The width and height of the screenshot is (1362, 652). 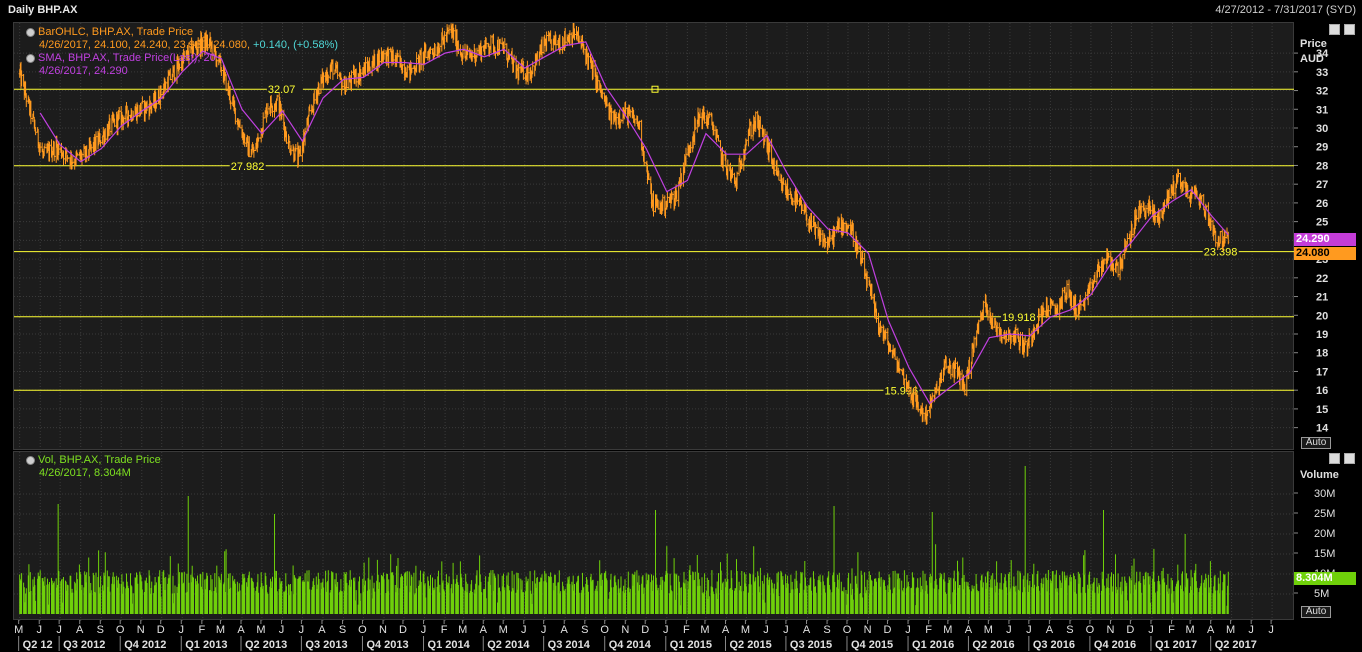 What do you see at coordinates (630, 645) in the screenshot?
I see `x-axis-quarter-label: Q4 2014` at bounding box center [630, 645].